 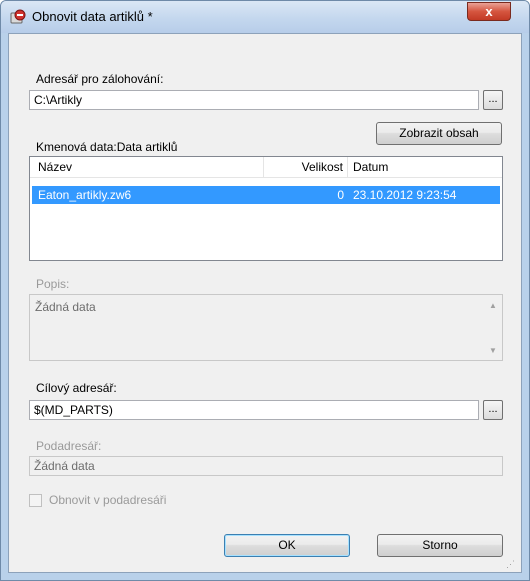 I want to click on resize-grip-icon: ⋰, so click(x=511, y=564).